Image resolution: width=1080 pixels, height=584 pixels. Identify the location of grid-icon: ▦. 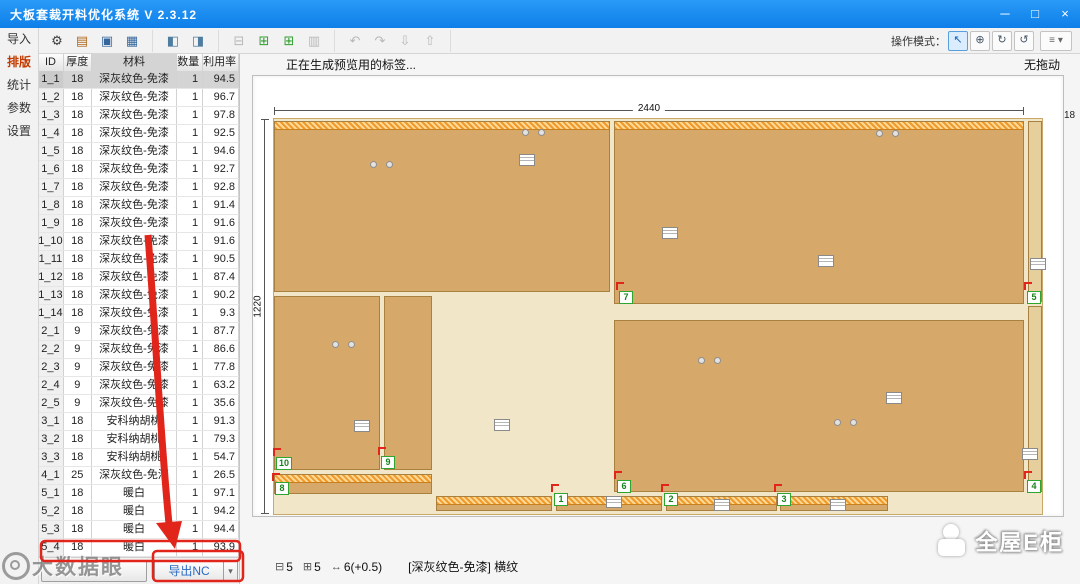
(132, 41).